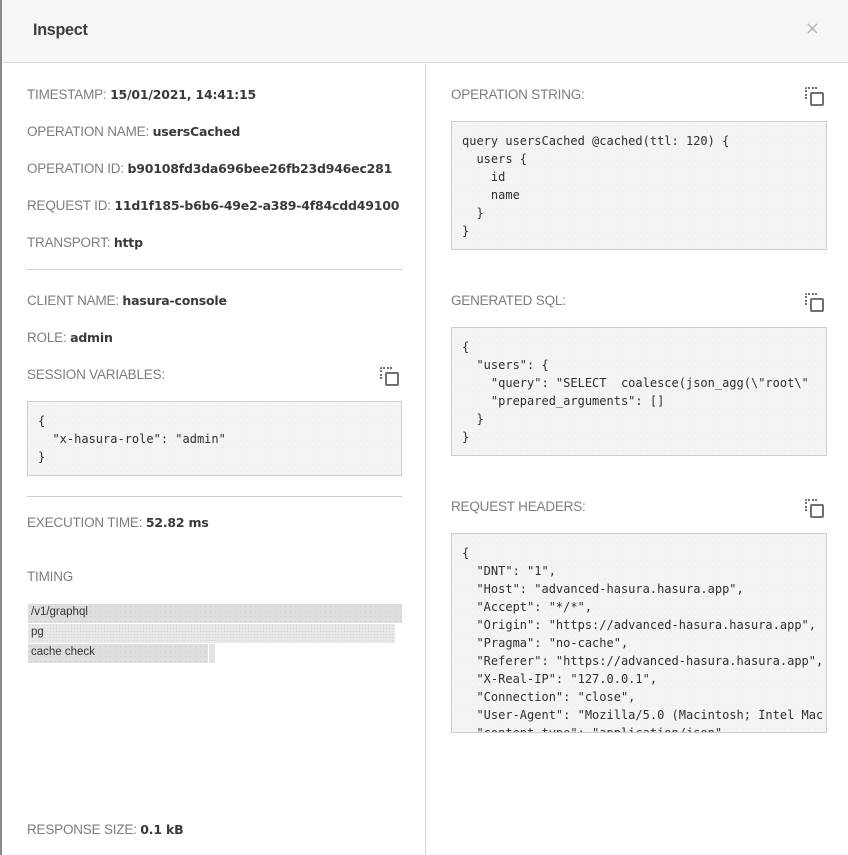  I want to click on timing-span-label: pg, so click(37, 632).